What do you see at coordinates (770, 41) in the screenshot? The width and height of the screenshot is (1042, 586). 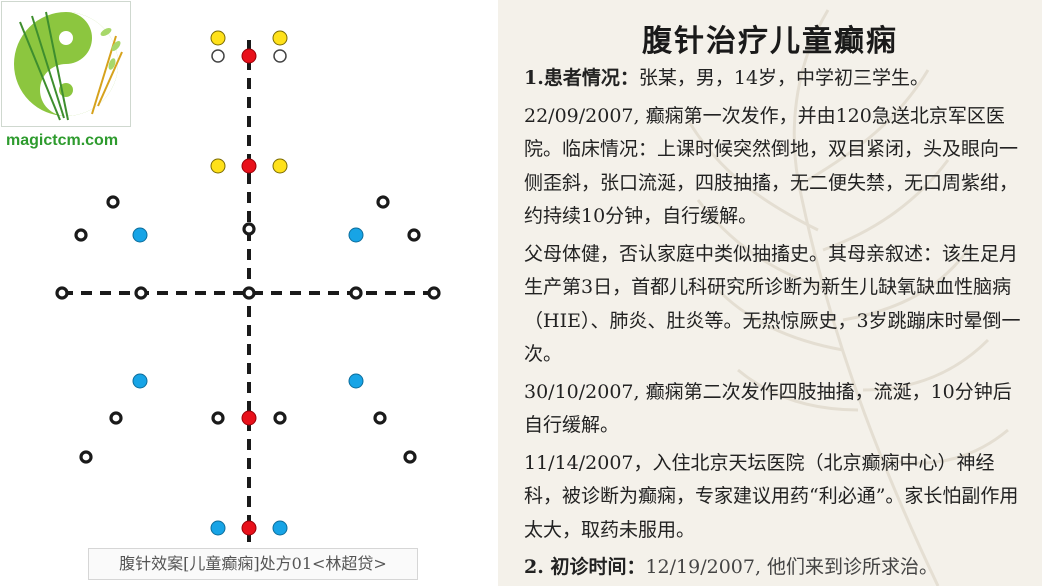 I see `article-title: 腹针治疗儿童癫痫` at bounding box center [770, 41].